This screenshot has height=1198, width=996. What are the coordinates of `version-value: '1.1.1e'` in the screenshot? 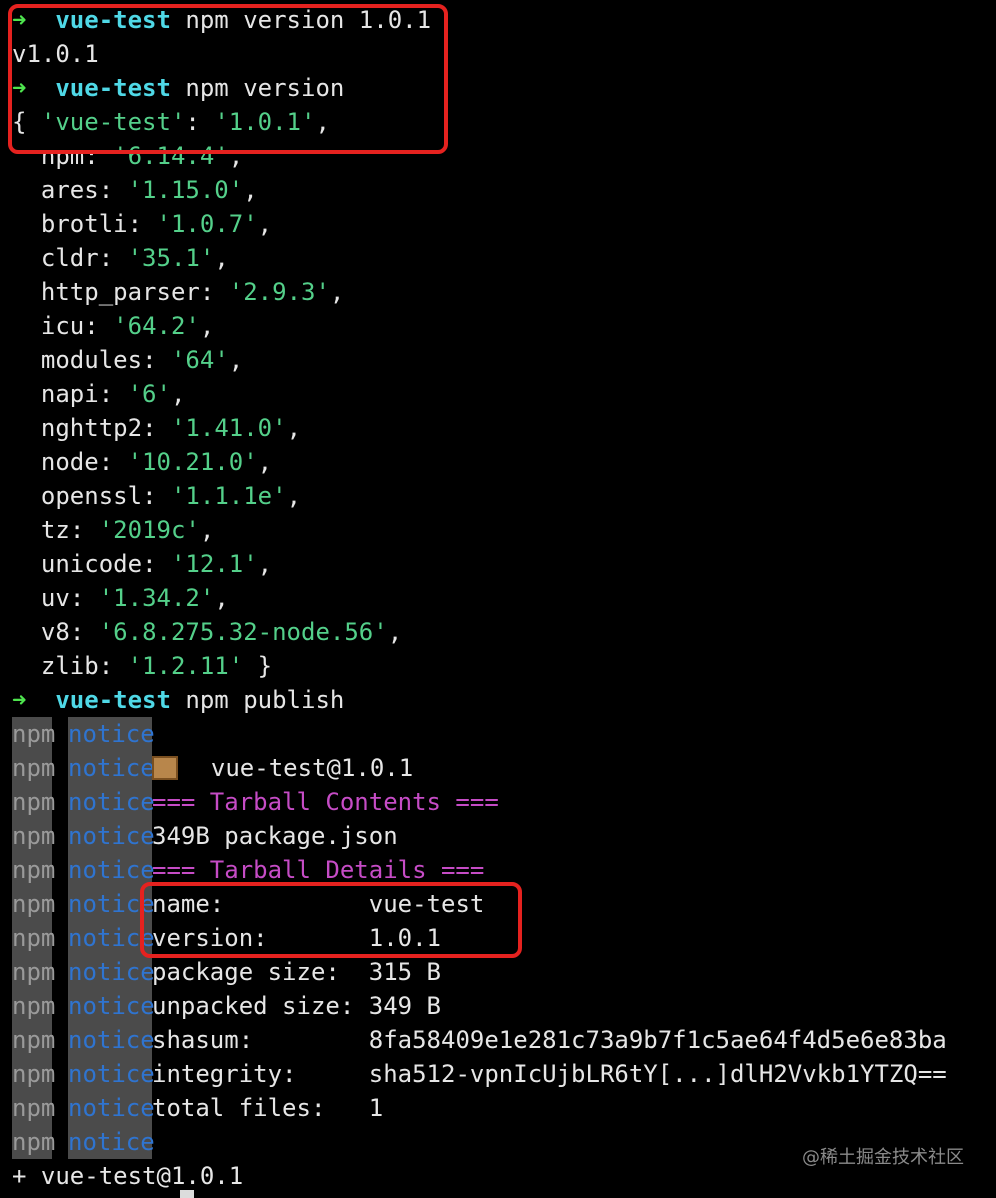 It's located at (228, 496).